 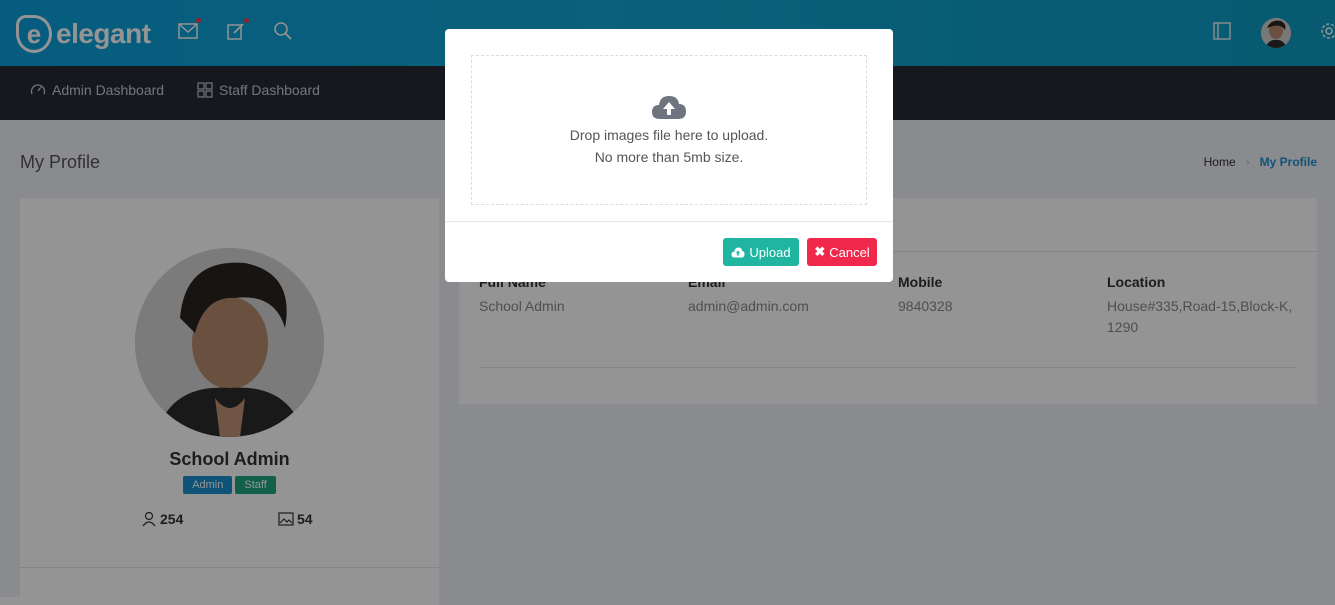 I want to click on cancel-button: ✖ Cancel, so click(x=842, y=252).